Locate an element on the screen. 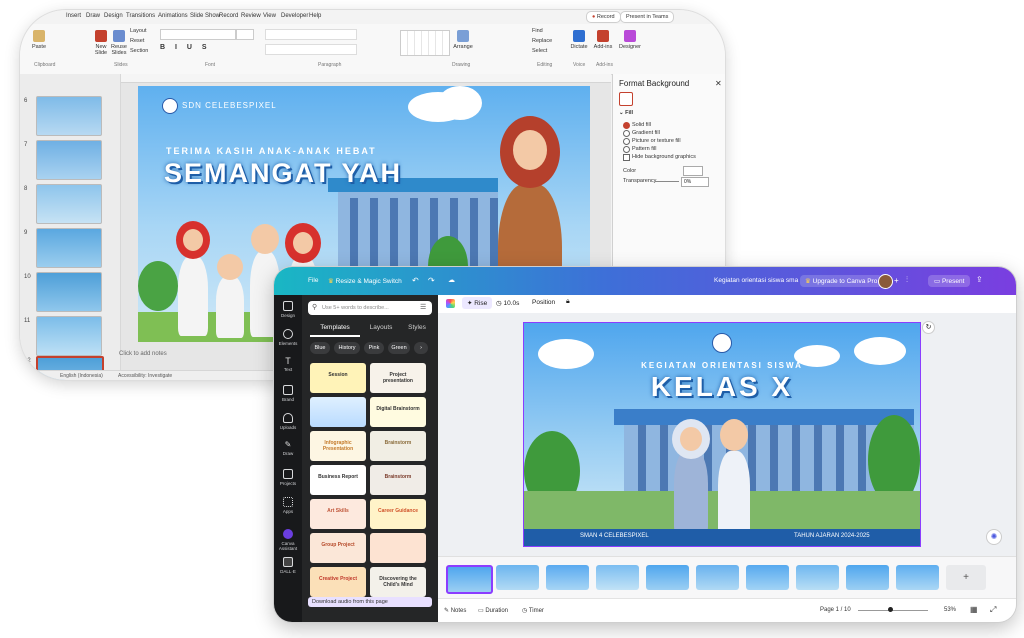 Image resolution: width=1024 pixels, height=638 pixels. addins-button: Add-ins is located at coordinates (603, 40).